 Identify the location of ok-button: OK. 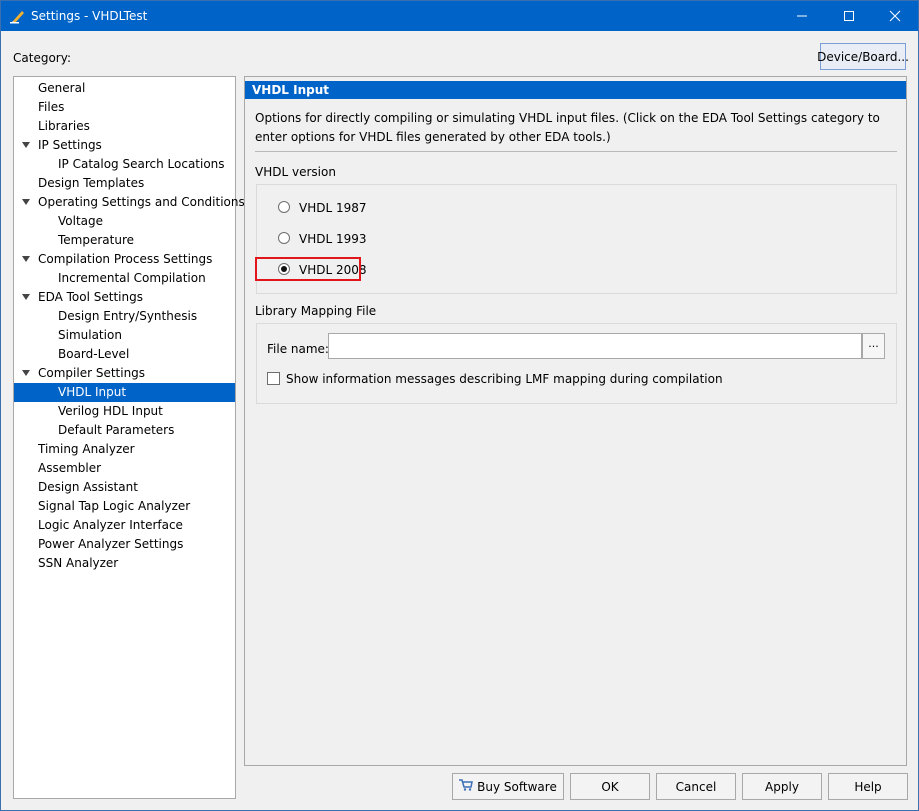
(610, 786).